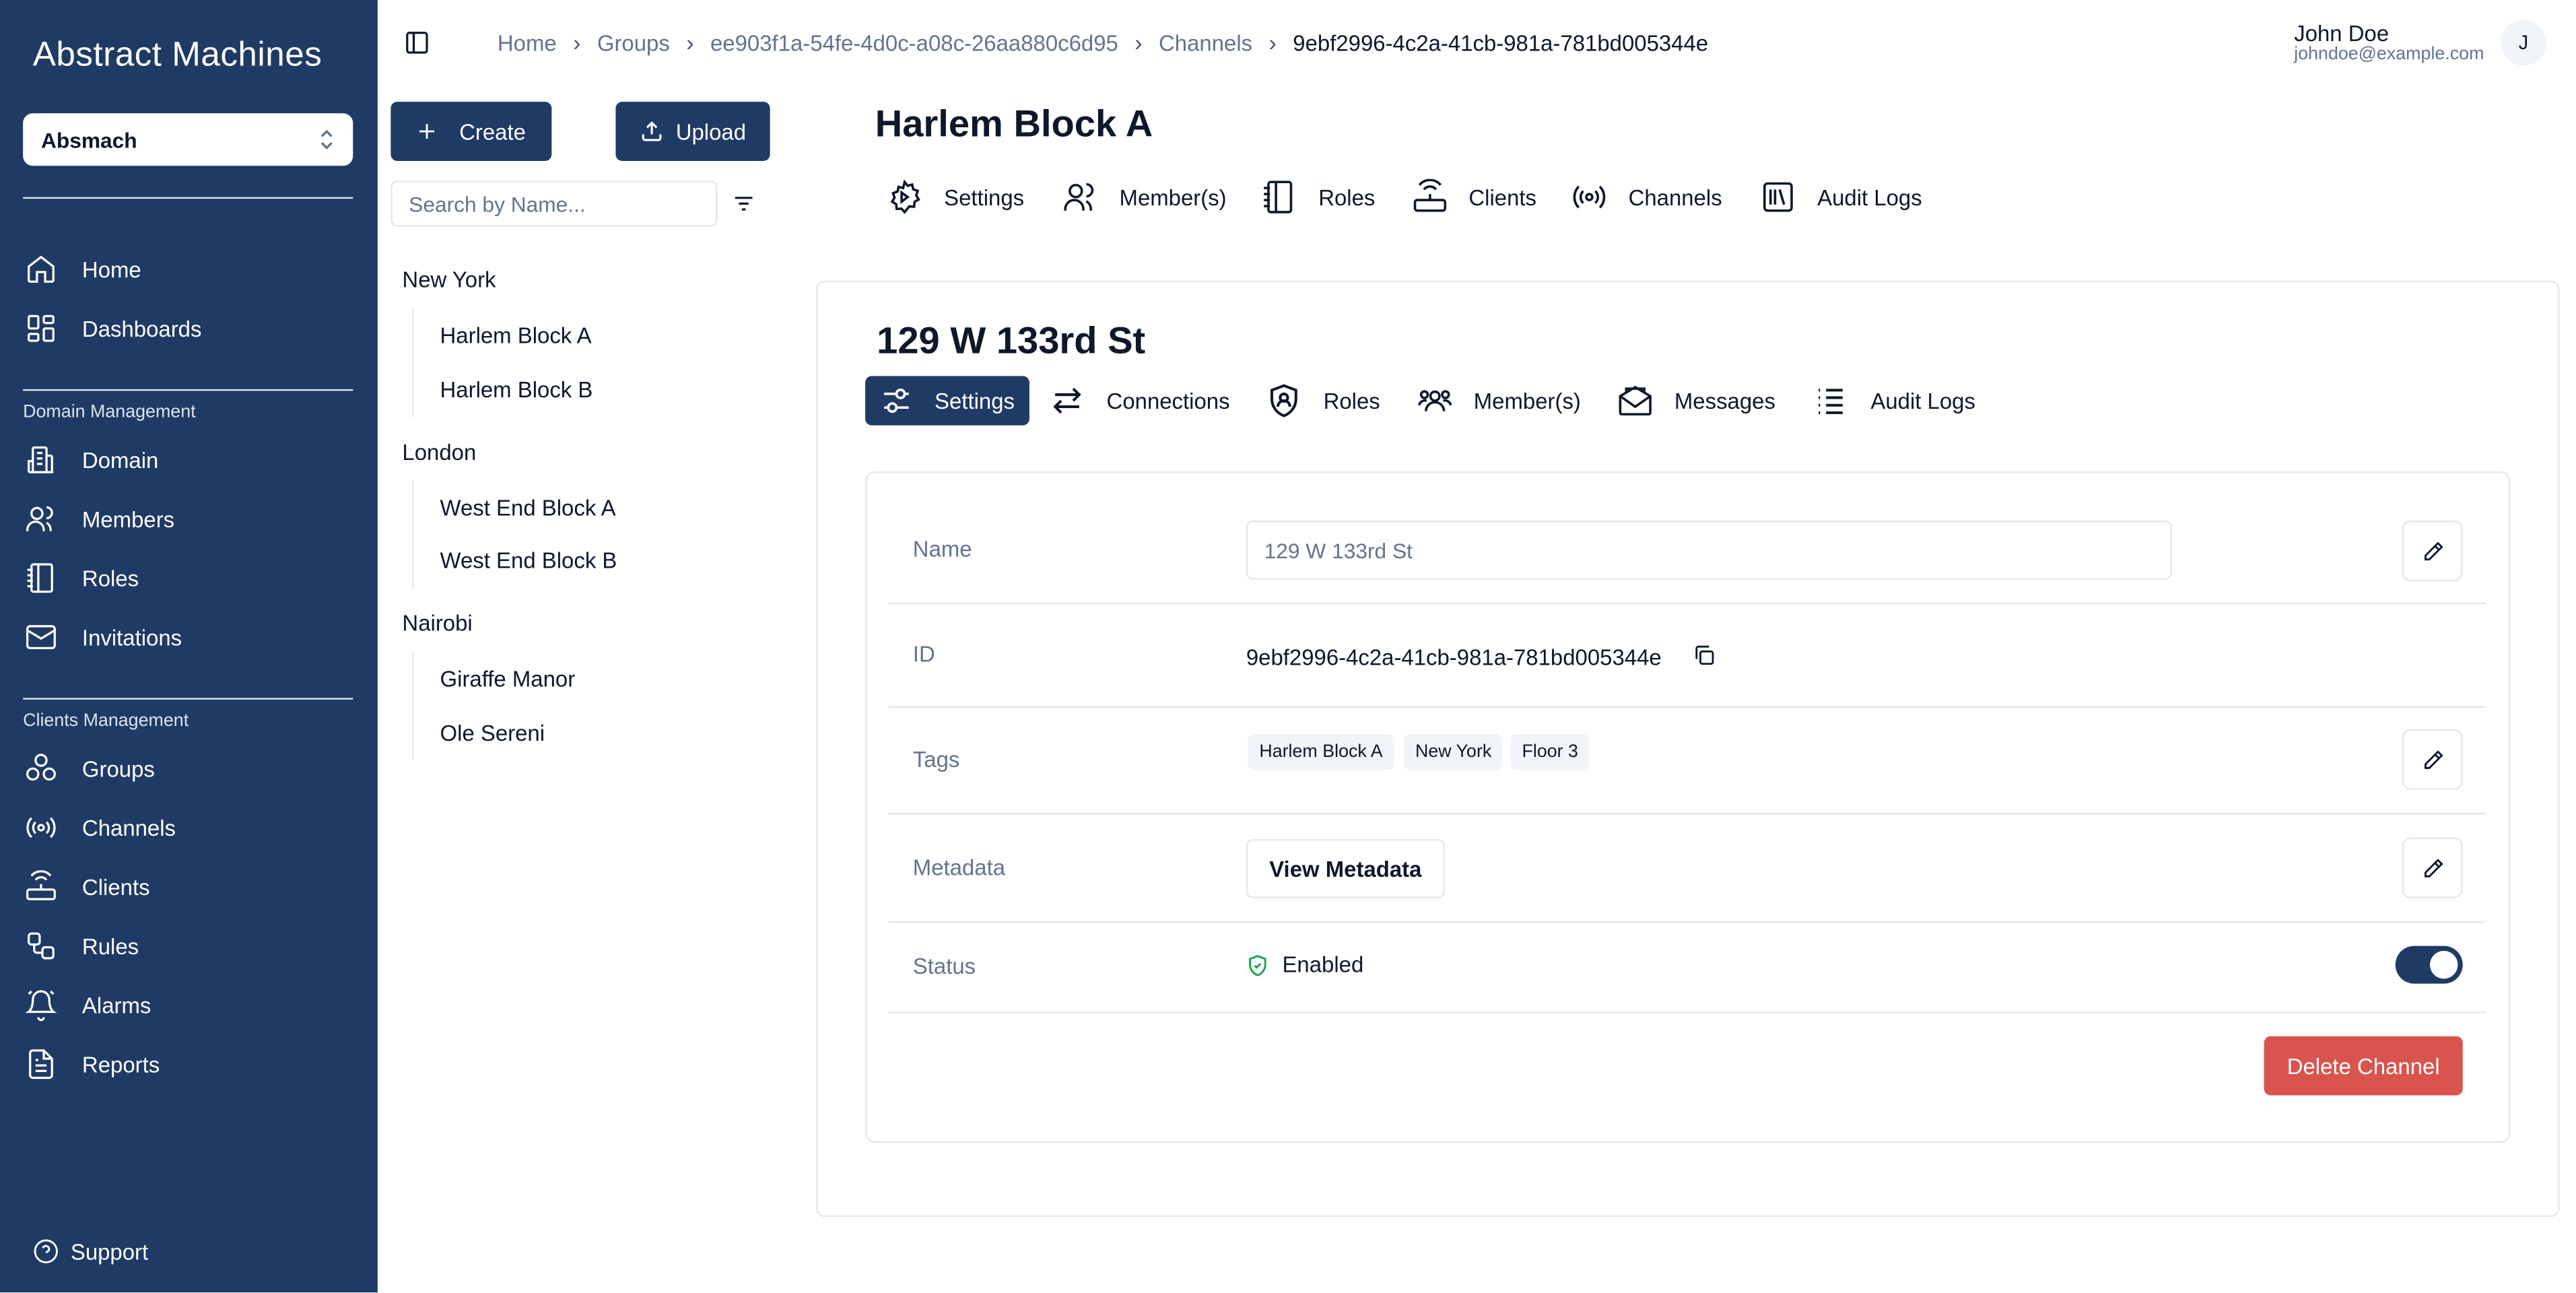 The width and height of the screenshot is (2576, 1293). I want to click on toggle-knob, so click(2443, 964).